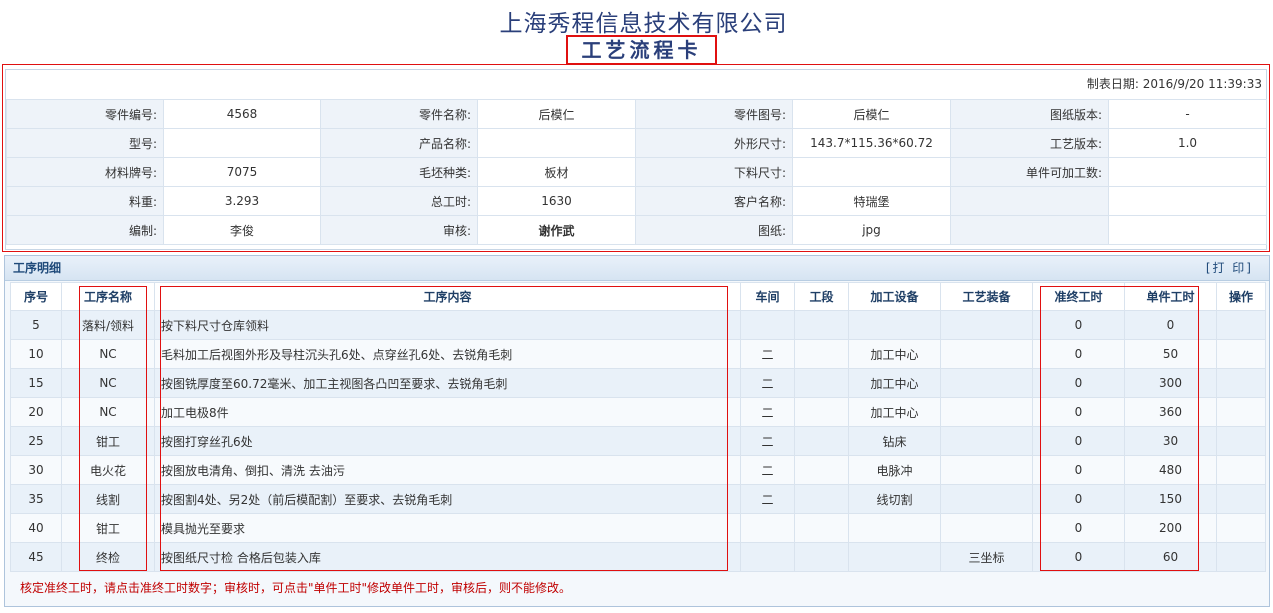  What do you see at coordinates (714, 201) in the screenshot?
I see `info-label: 客户名称:` at bounding box center [714, 201].